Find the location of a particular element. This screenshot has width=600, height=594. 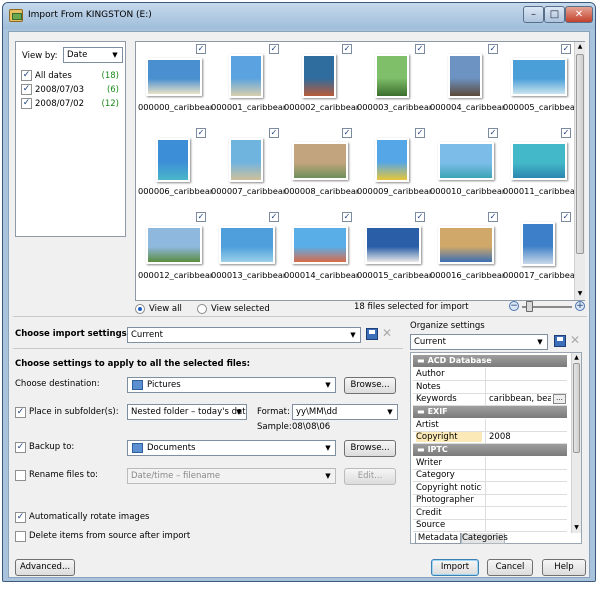

metadata-row: Category is located at coordinates (490, 475).